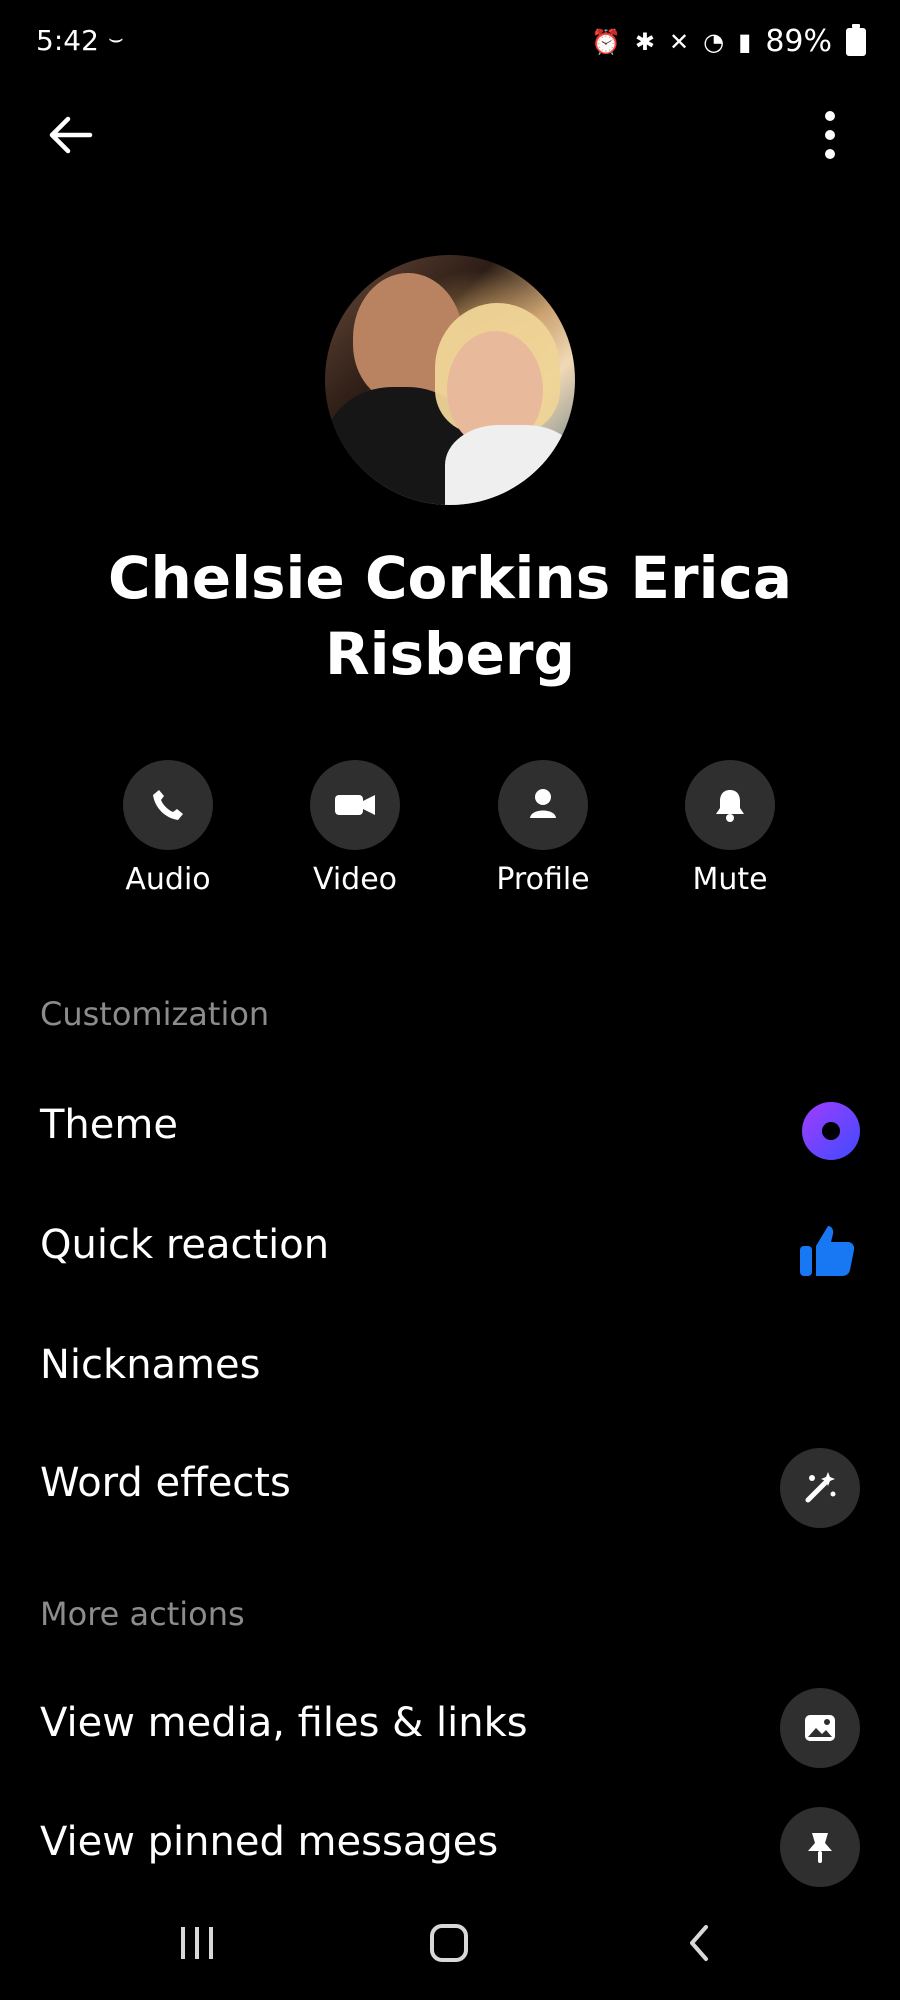 The height and width of the screenshot is (2000, 900). Describe the element at coordinates (450, 1248) in the screenshot. I see `quick-reaction-row: Quick reaction` at that location.